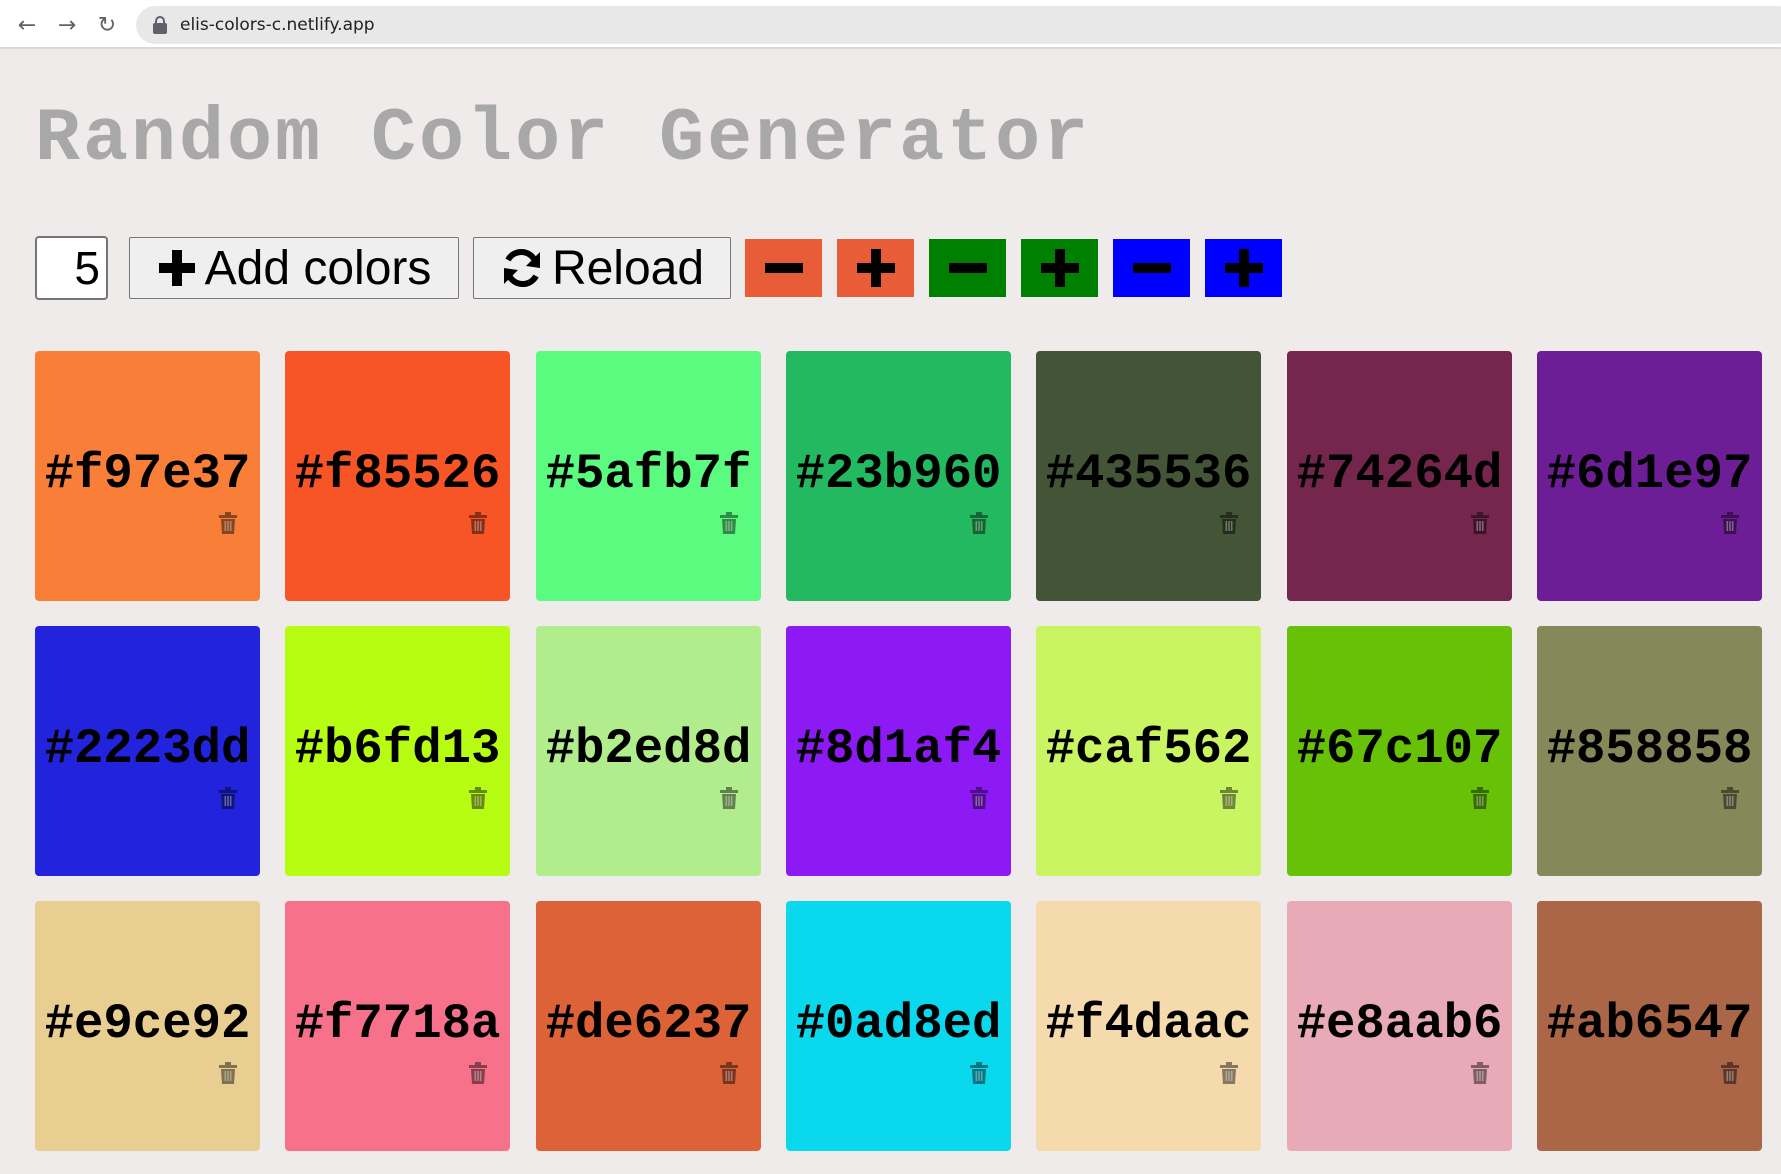 This screenshot has height=1174, width=1781. What do you see at coordinates (522, 268) in the screenshot?
I see `refresh-icon` at bounding box center [522, 268].